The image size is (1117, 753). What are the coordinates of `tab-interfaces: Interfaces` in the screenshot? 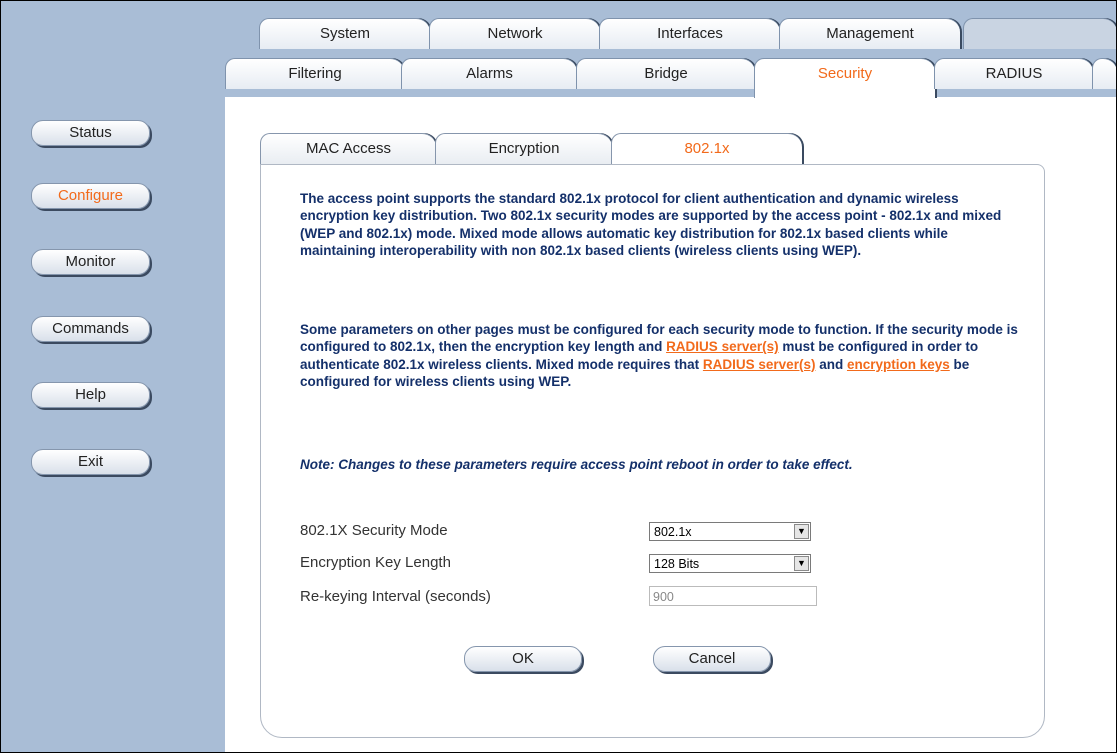 It's located at (689, 33).